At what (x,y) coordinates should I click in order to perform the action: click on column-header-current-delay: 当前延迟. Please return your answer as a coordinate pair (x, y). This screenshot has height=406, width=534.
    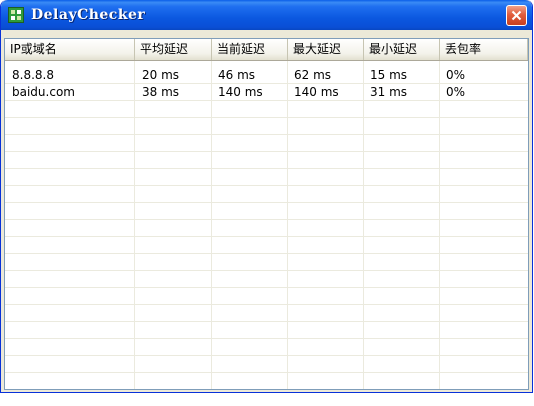
    Looking at the image, I should click on (250, 49).